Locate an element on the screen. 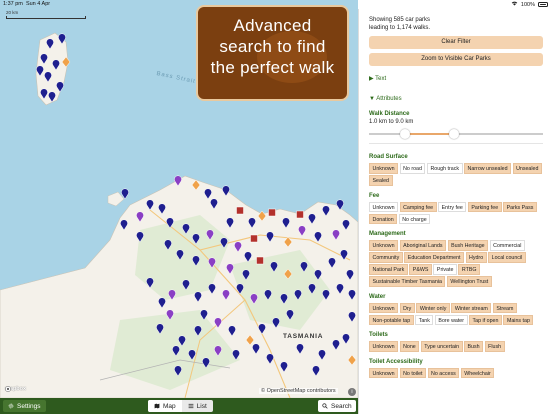 This screenshot has height=414, width=552. filter-chip: Education Department is located at coordinates (434, 257).